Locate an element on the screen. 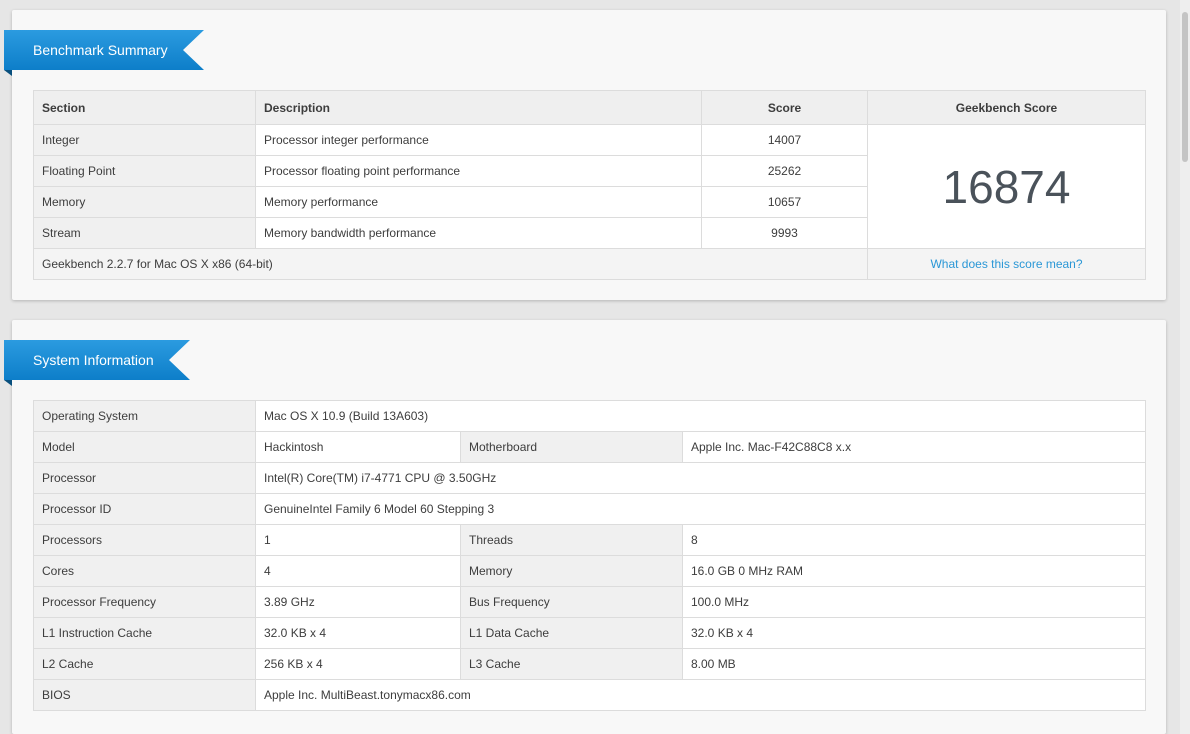 The width and height of the screenshot is (1190, 734). table-row: Processors 1 Threads 8 is located at coordinates (590, 540).